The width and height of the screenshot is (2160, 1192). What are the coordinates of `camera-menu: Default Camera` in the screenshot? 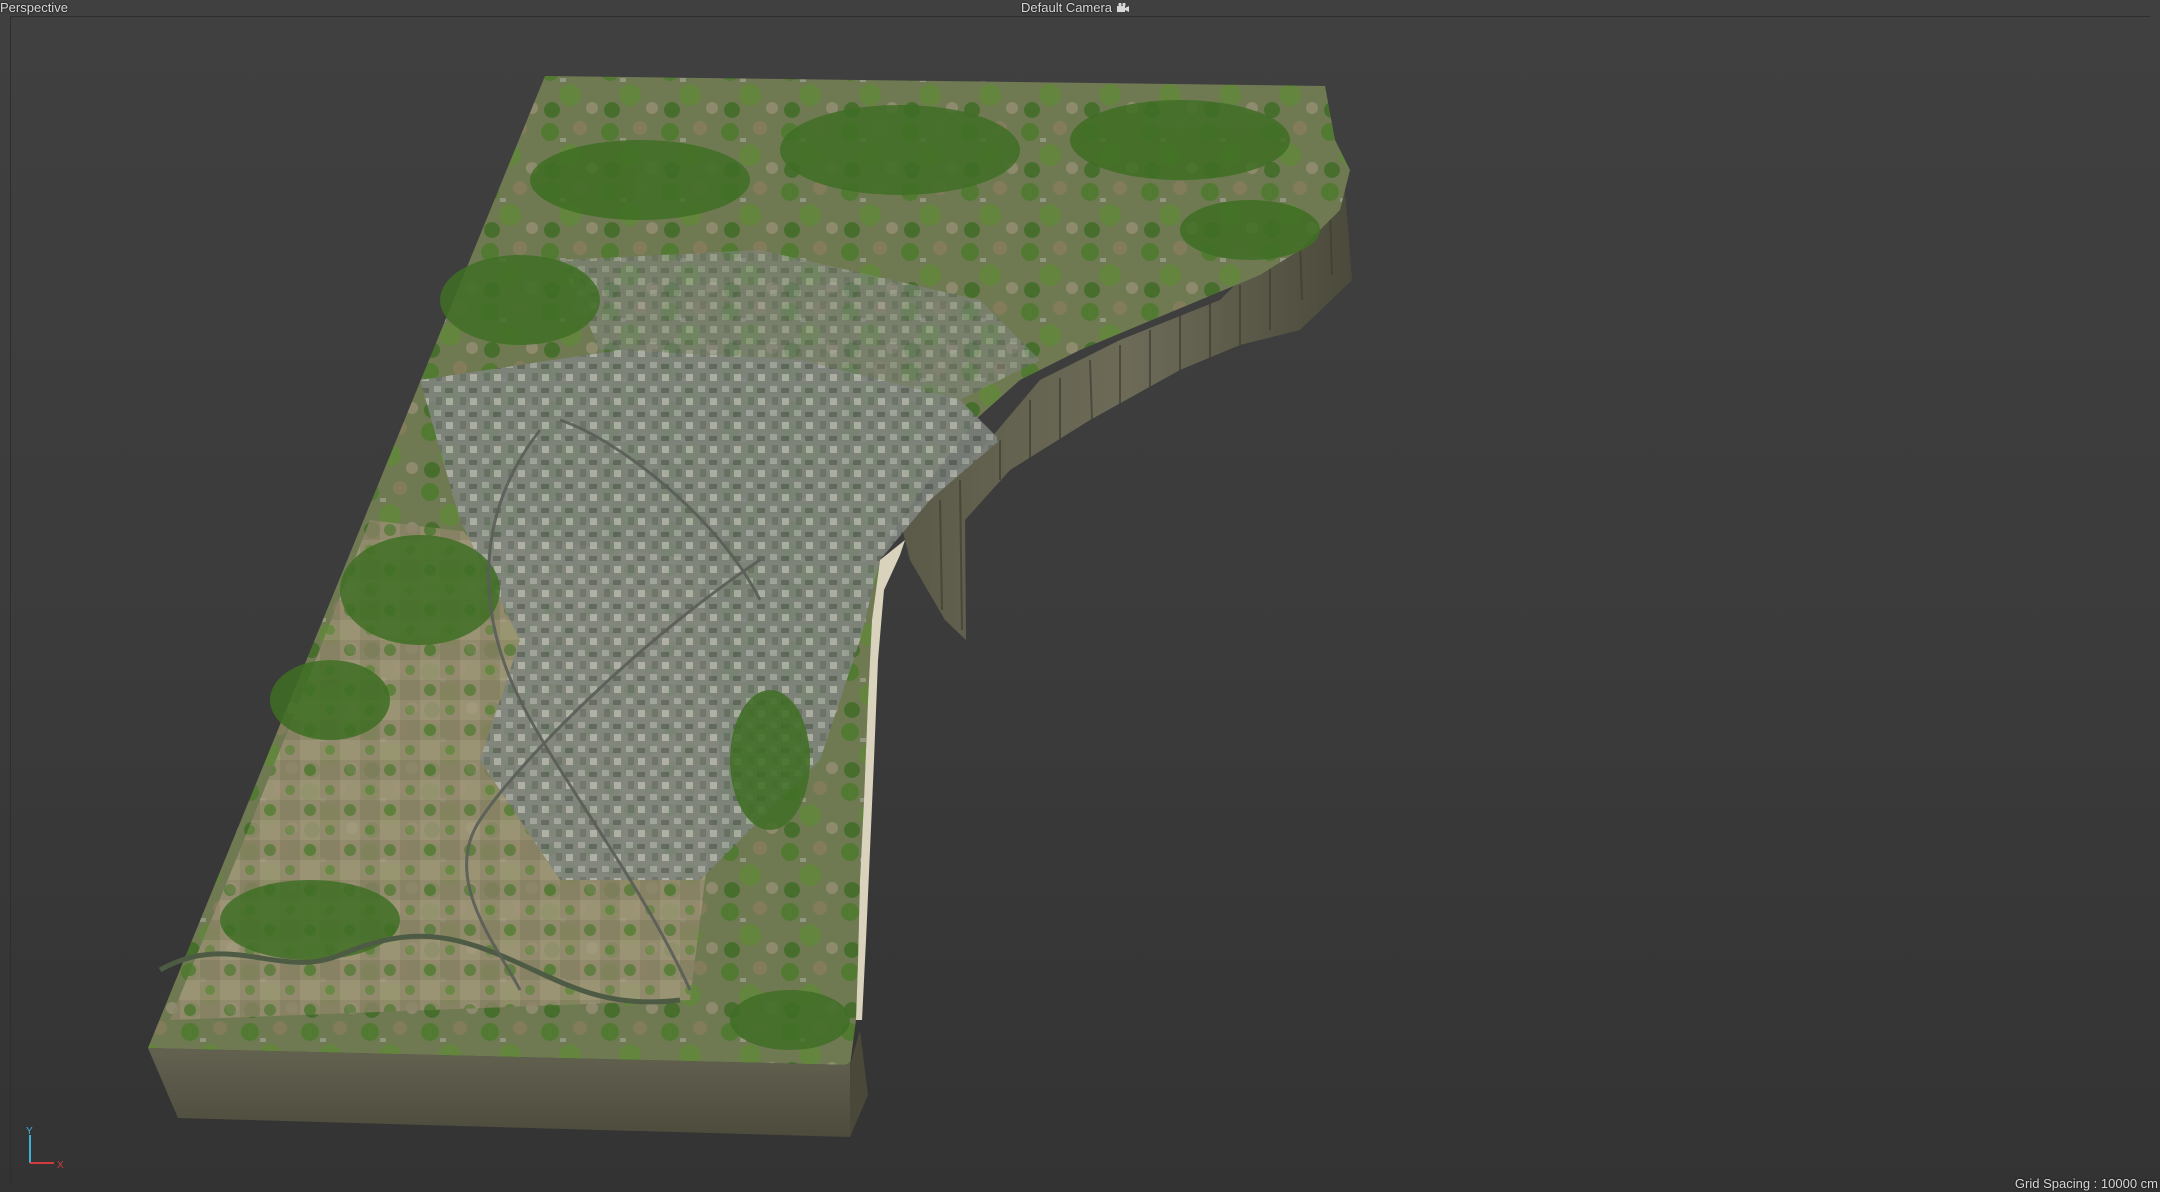 It's located at (1075, 8).